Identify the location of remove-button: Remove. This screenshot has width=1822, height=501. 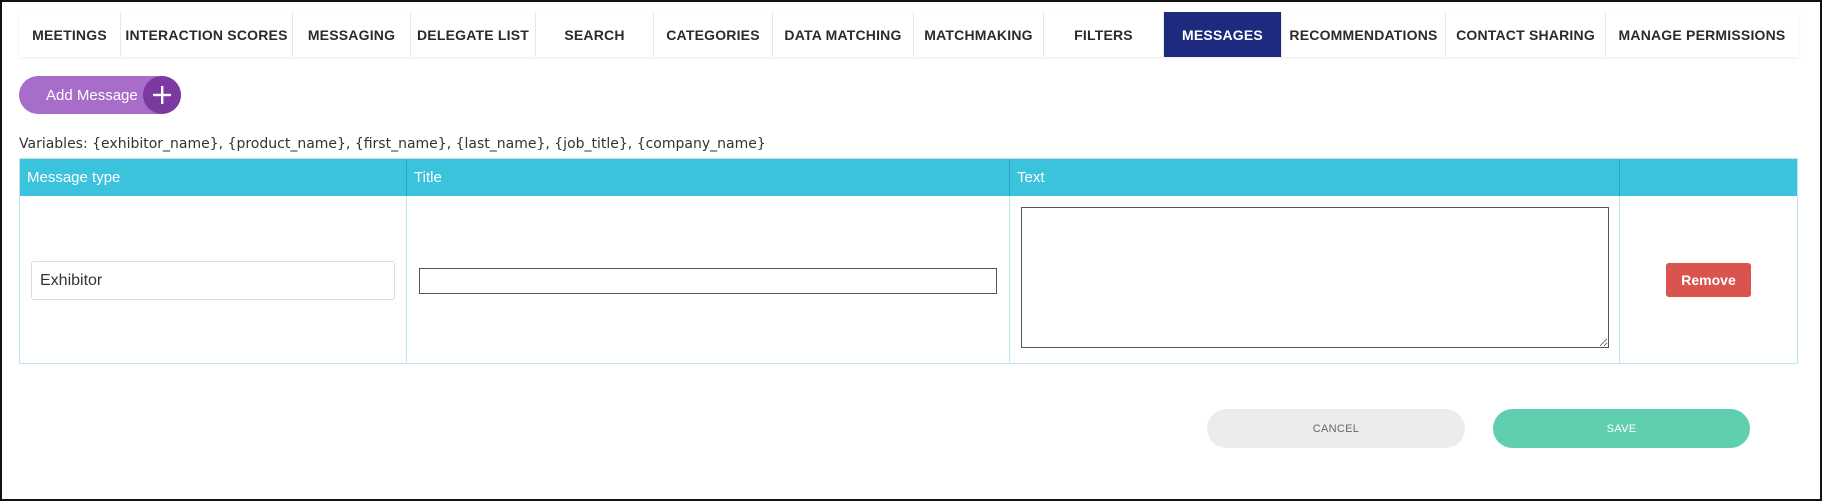
(1708, 280).